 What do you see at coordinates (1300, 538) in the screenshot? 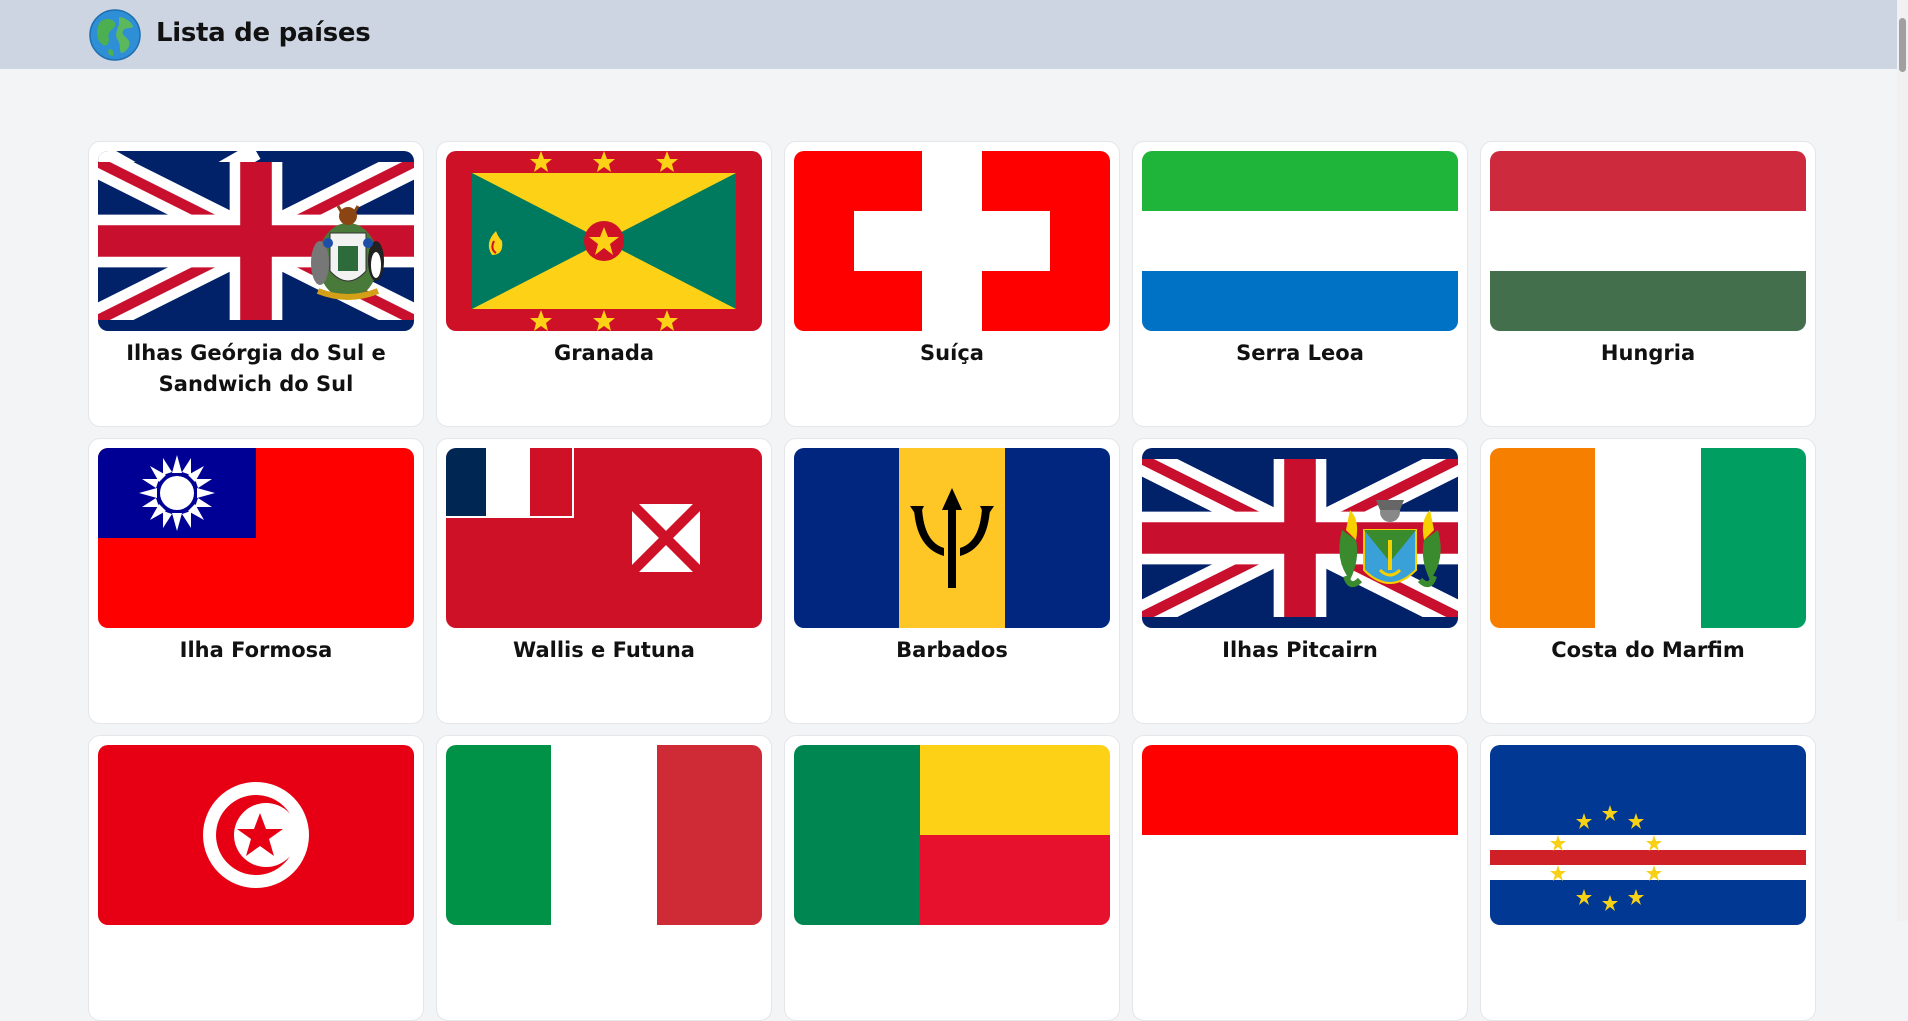
I see `pitcairn-flag-icon` at bounding box center [1300, 538].